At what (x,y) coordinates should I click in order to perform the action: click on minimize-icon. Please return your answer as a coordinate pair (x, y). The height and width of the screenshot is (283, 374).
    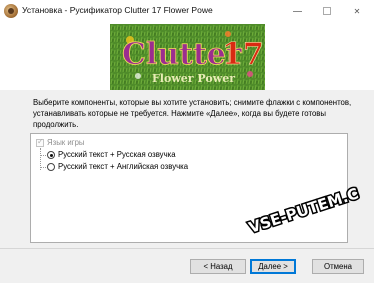
    Looking at the image, I should click on (297, 11).